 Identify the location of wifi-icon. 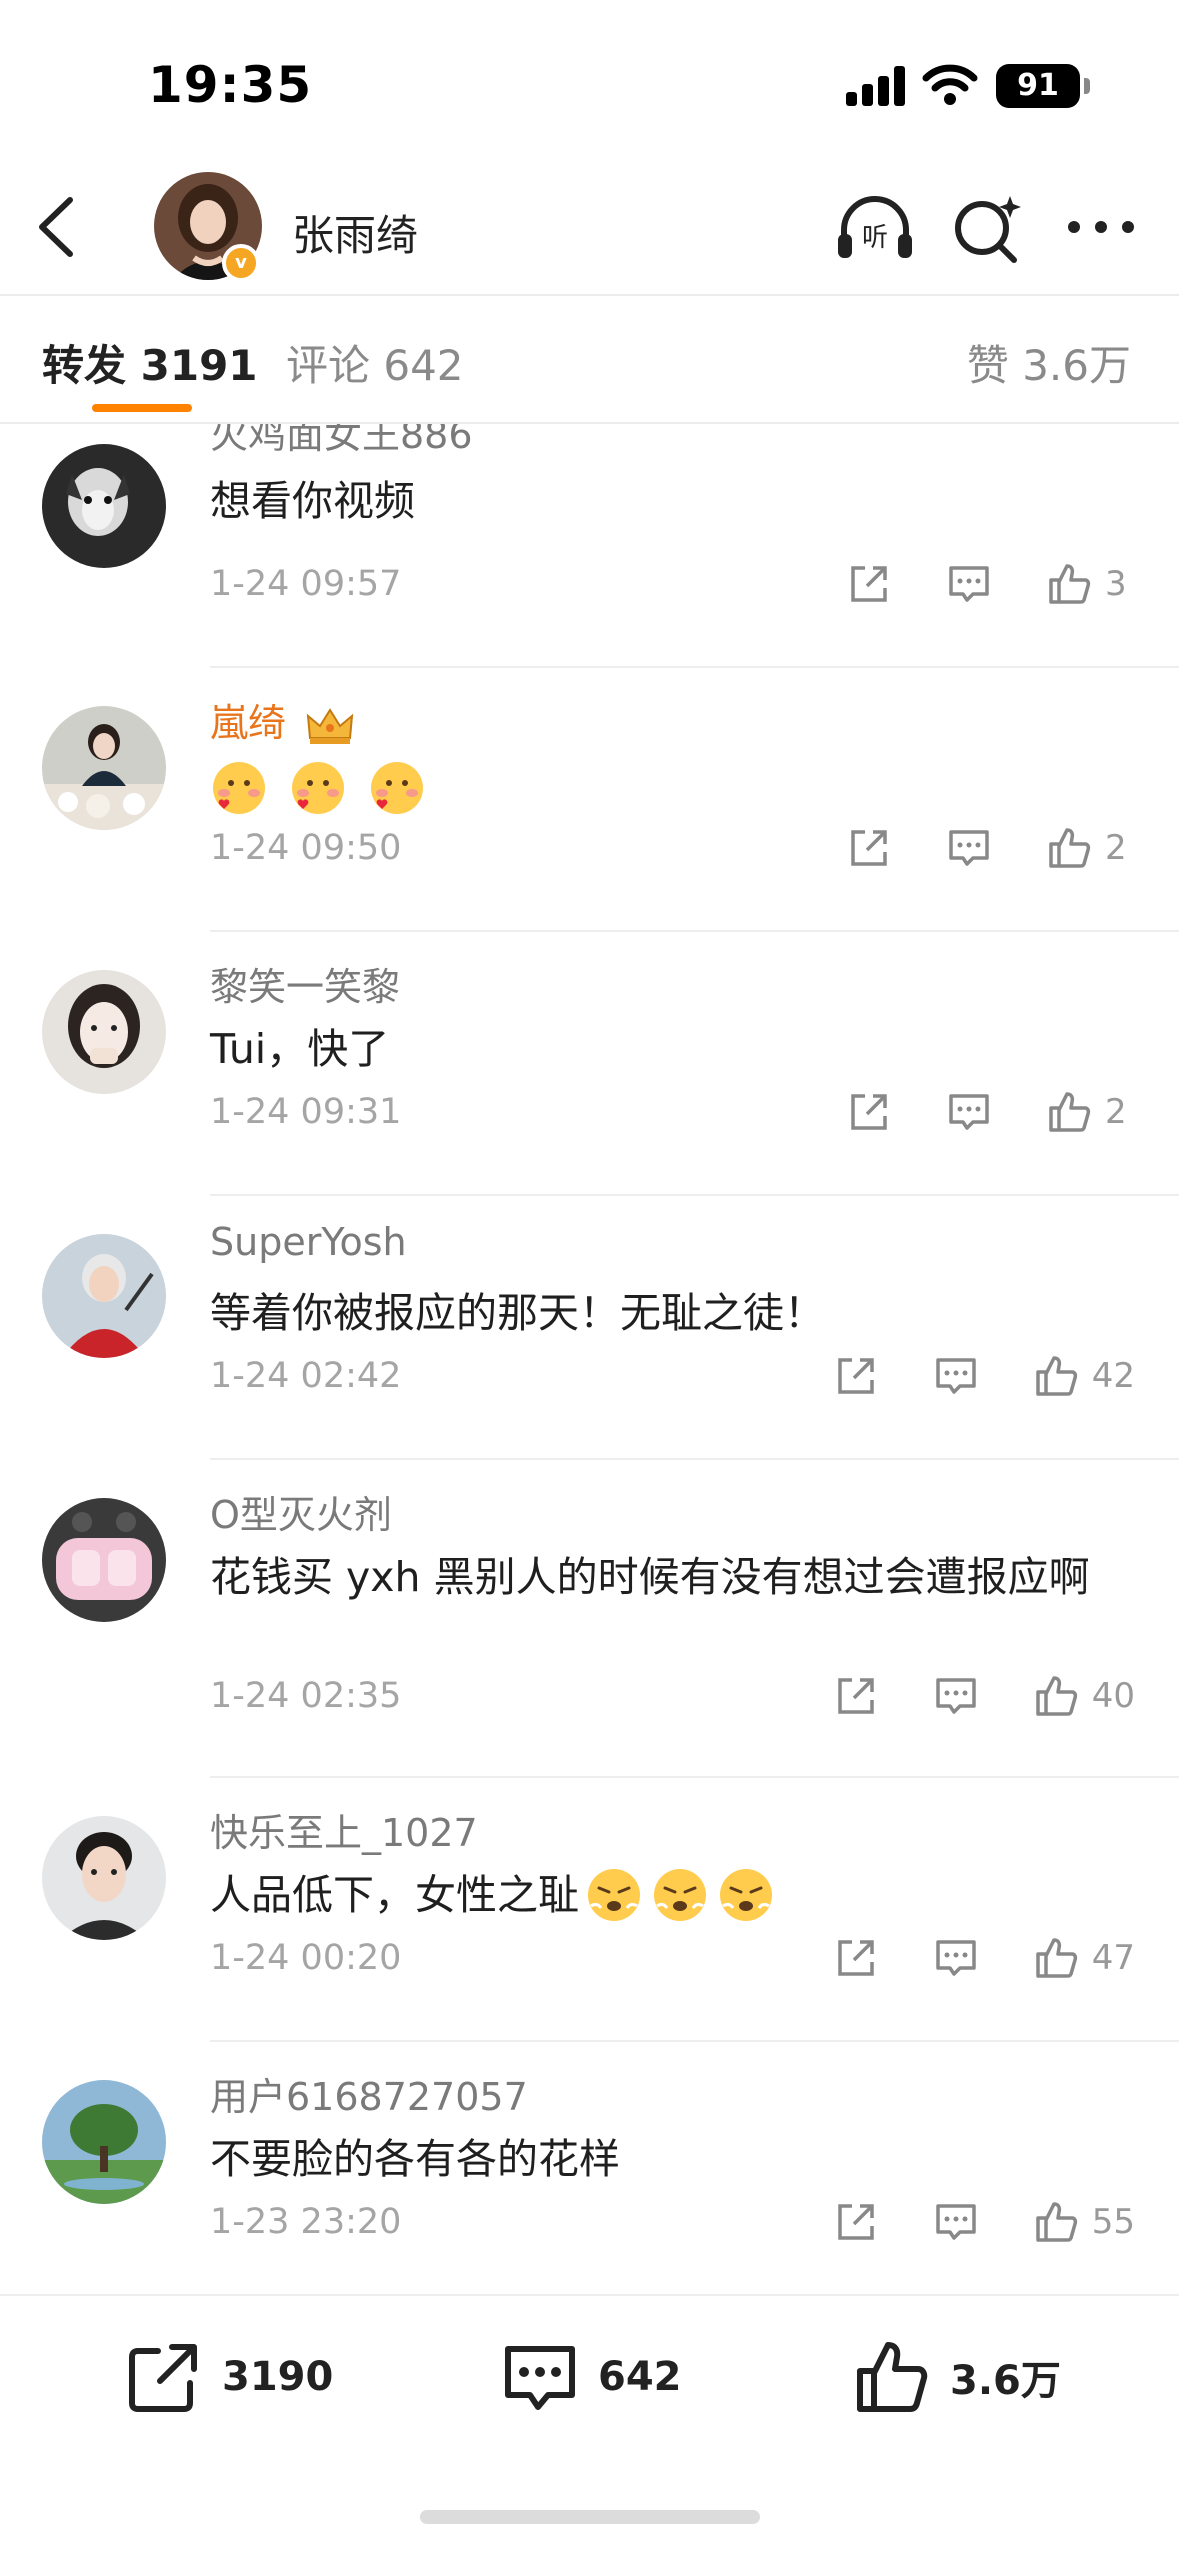
(950, 84).